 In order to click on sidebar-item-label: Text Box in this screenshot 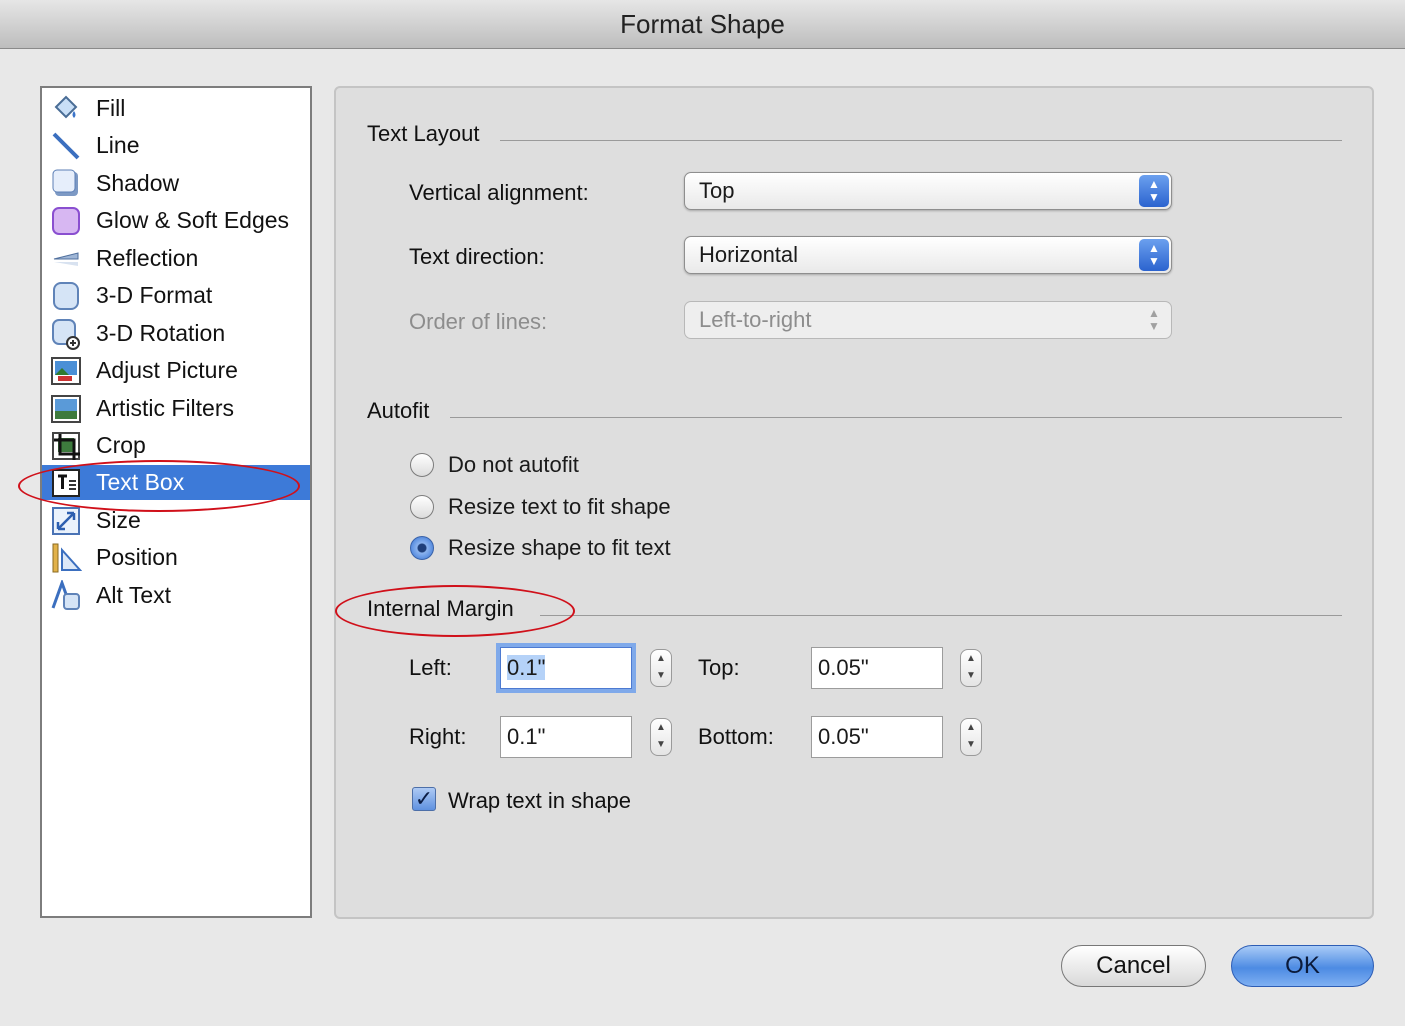, I will do `click(140, 482)`.